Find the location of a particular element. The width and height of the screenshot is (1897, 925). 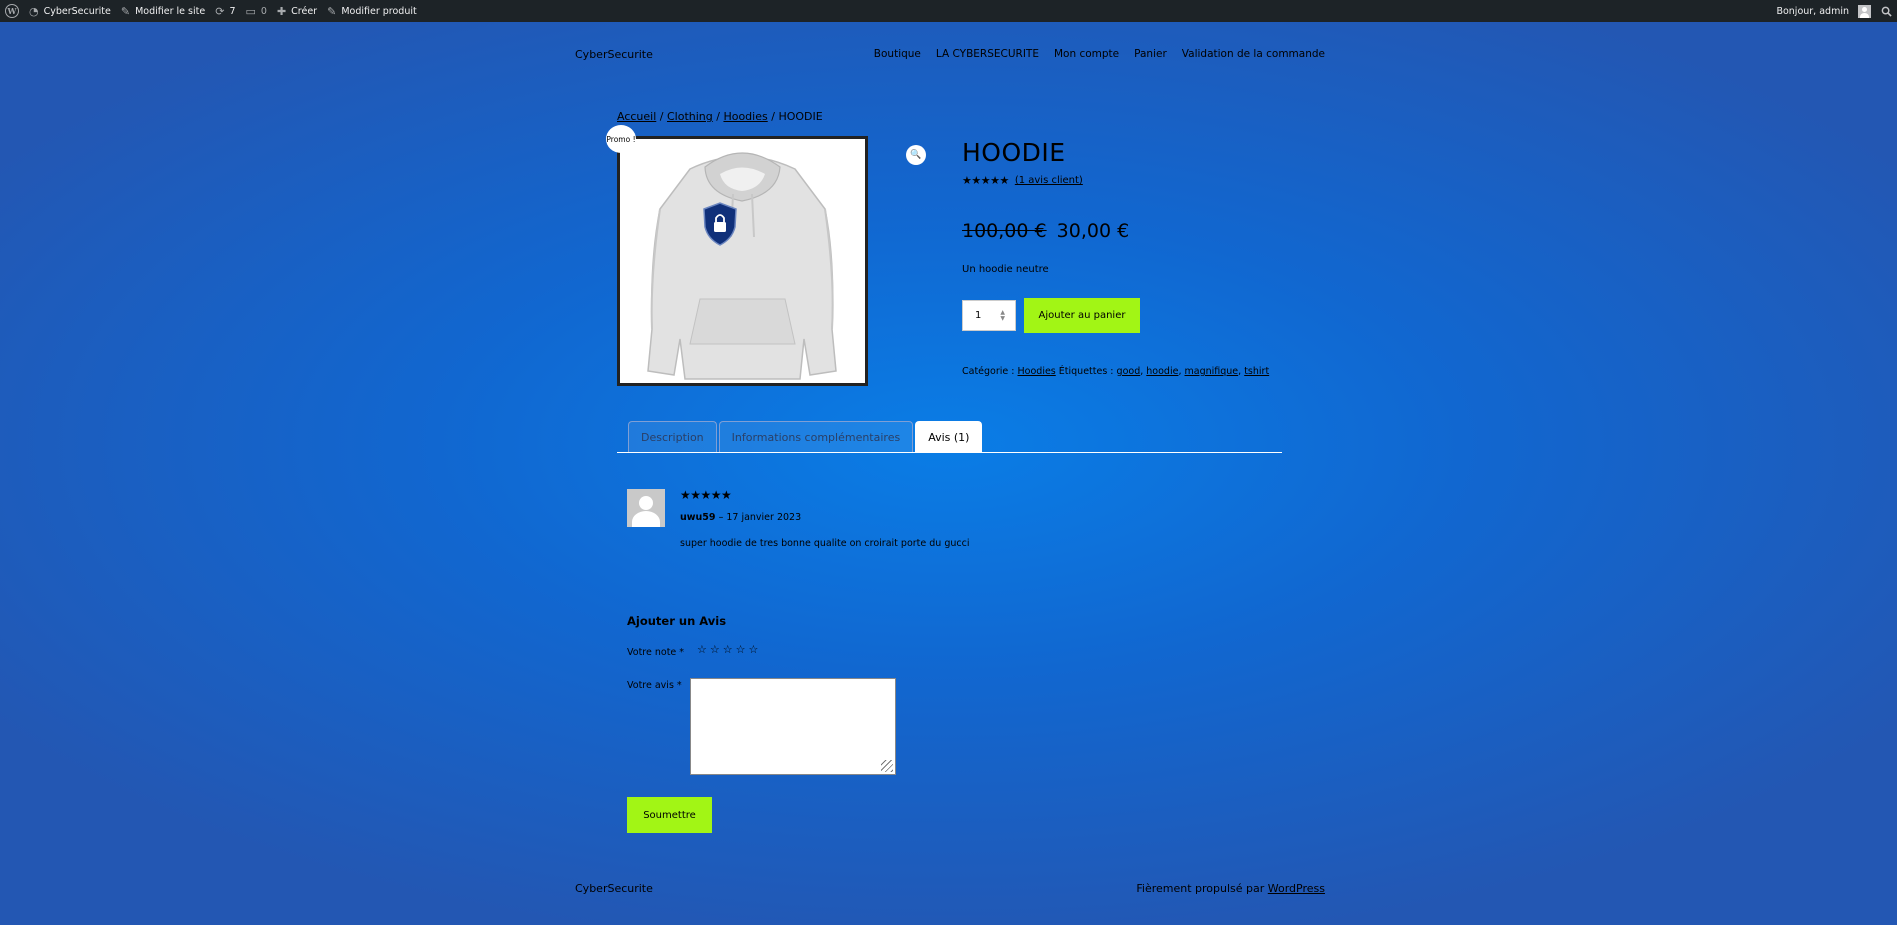

wordpress-logo-icon: W is located at coordinates (12, 11).